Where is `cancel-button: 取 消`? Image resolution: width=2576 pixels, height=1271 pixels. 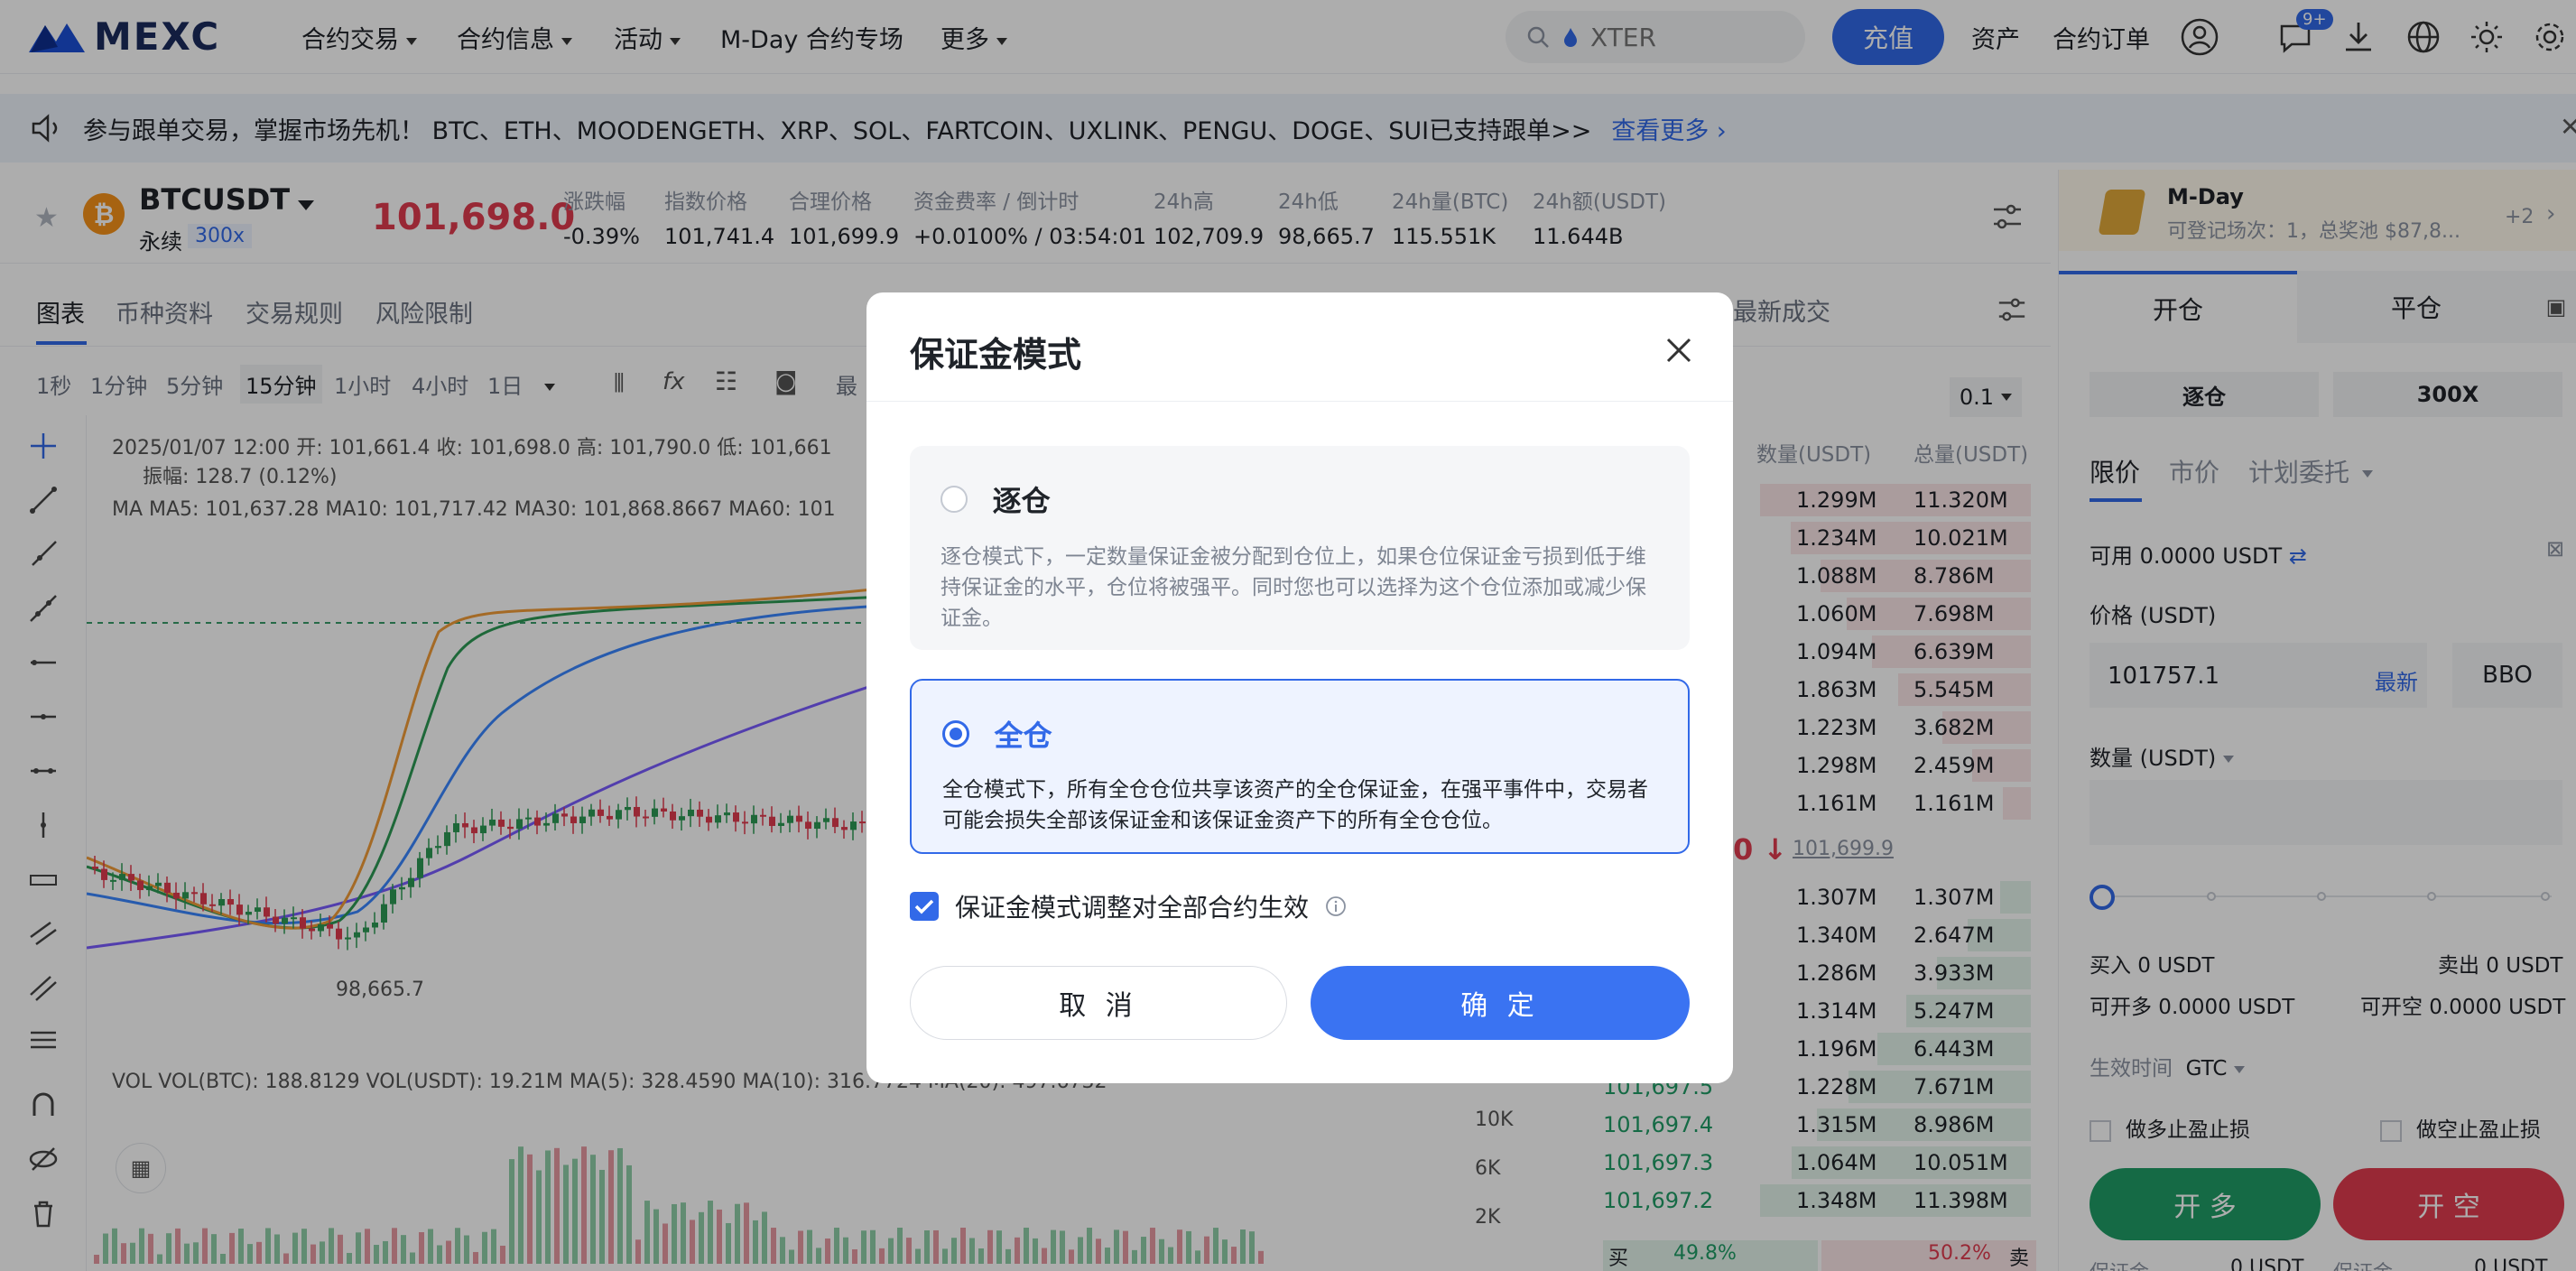
cancel-button: 取 消 is located at coordinates (1098, 1003).